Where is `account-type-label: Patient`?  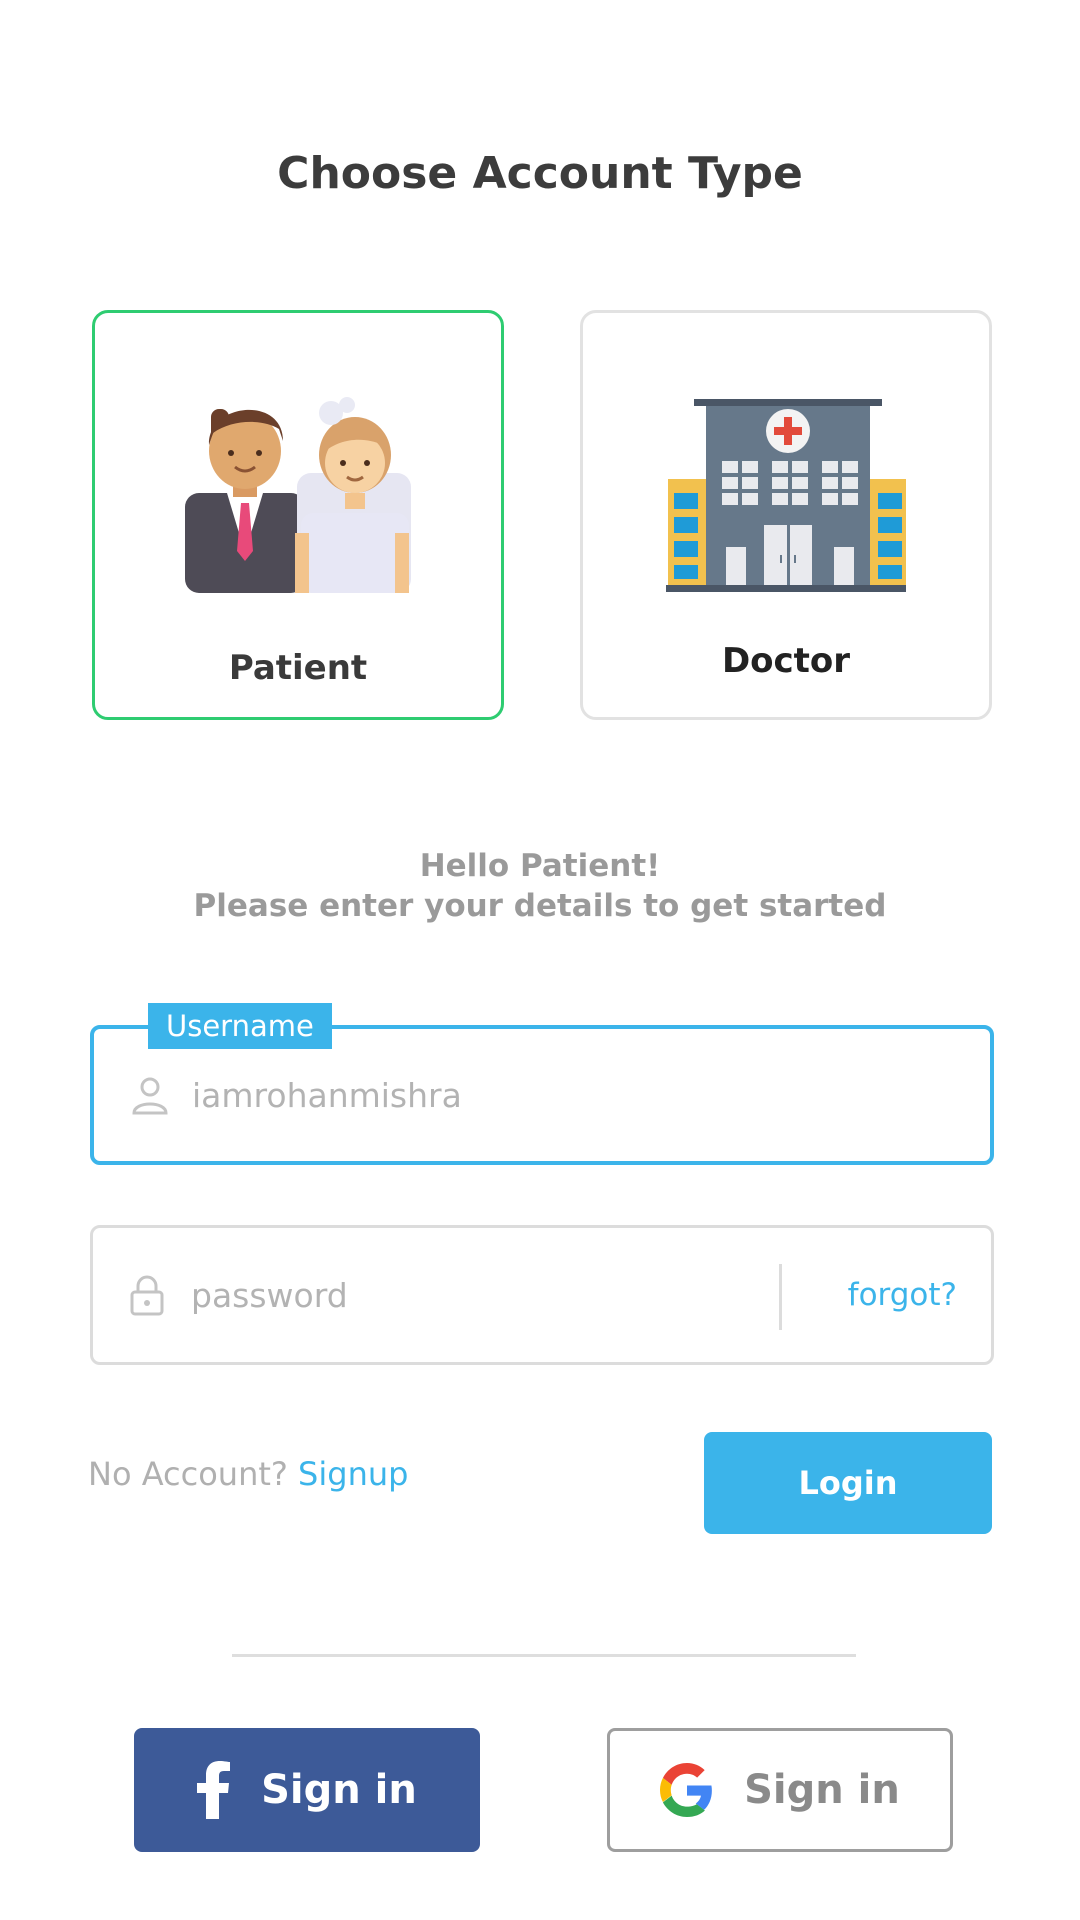 account-type-label: Patient is located at coordinates (298, 668).